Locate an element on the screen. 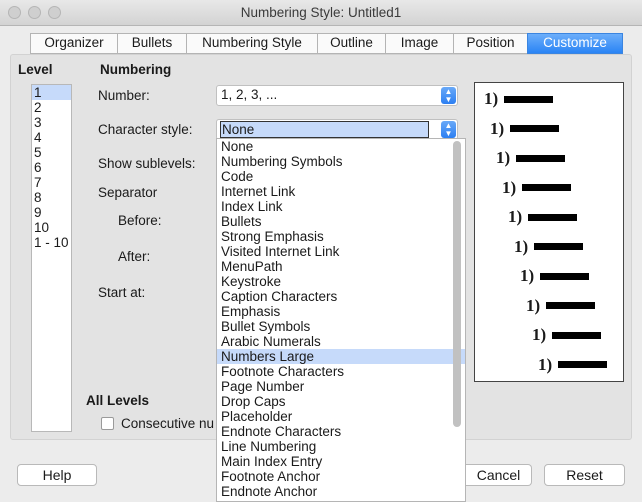 The width and height of the screenshot is (642, 502). dropdown-option: Arabic Numerals is located at coordinates (341, 341).